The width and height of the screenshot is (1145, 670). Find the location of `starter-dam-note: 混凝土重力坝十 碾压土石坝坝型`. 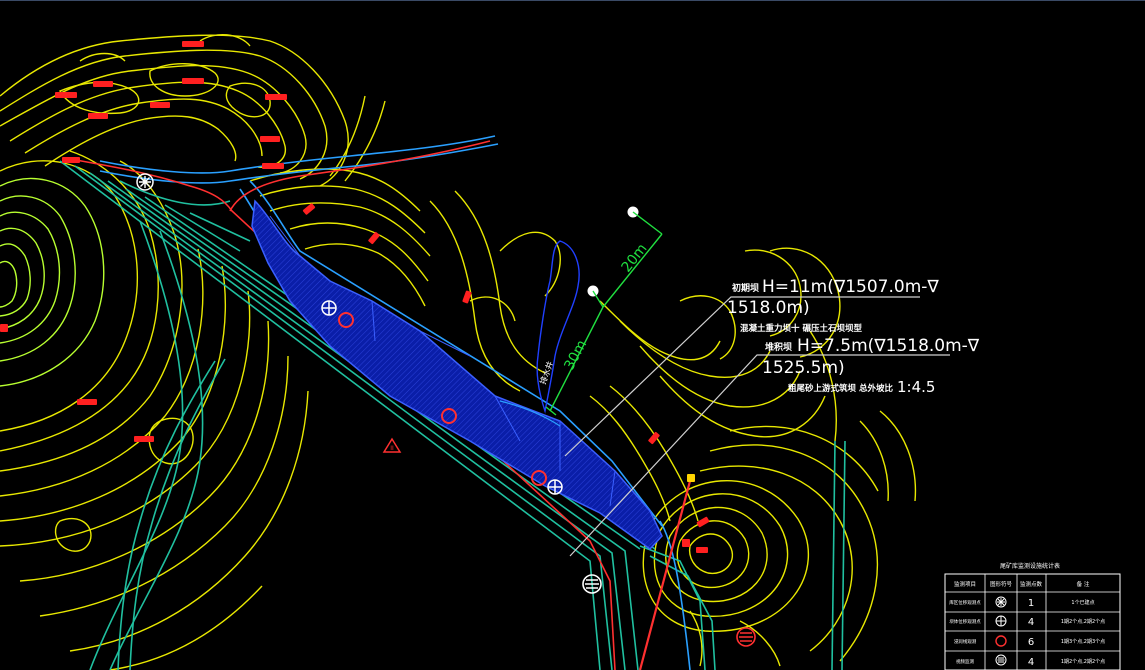

starter-dam-note: 混凝土重力坝十 碾压土石坝坝型 is located at coordinates (801, 328).